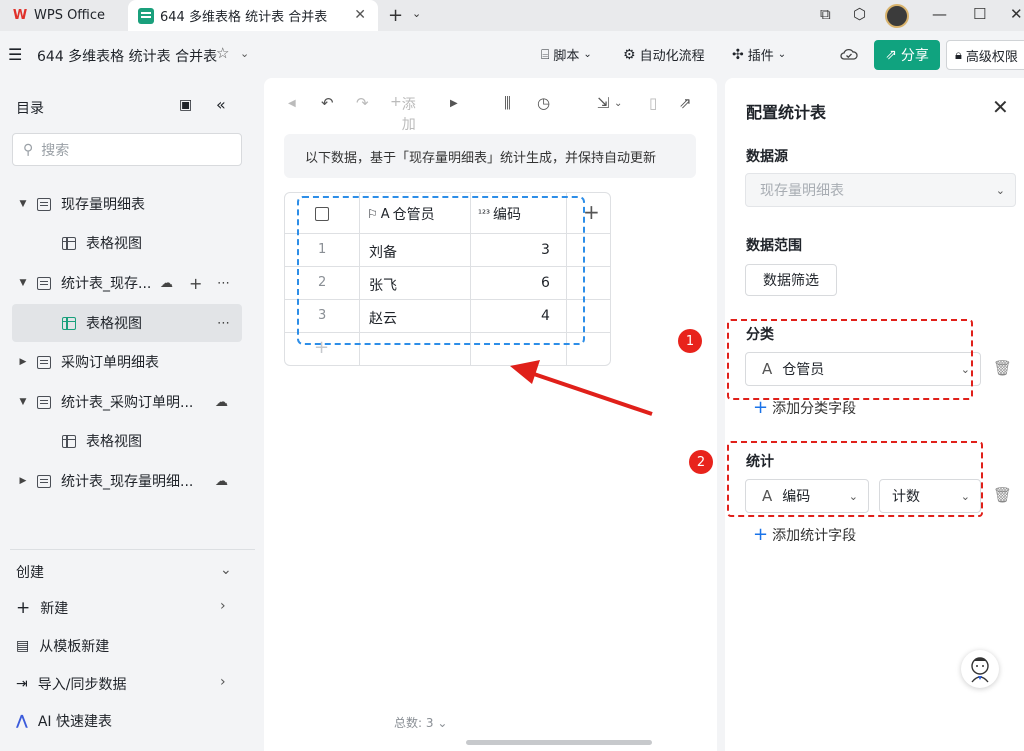  Describe the element at coordinates (15, 54) in the screenshot. I see `menu-icon: ☰` at that location.